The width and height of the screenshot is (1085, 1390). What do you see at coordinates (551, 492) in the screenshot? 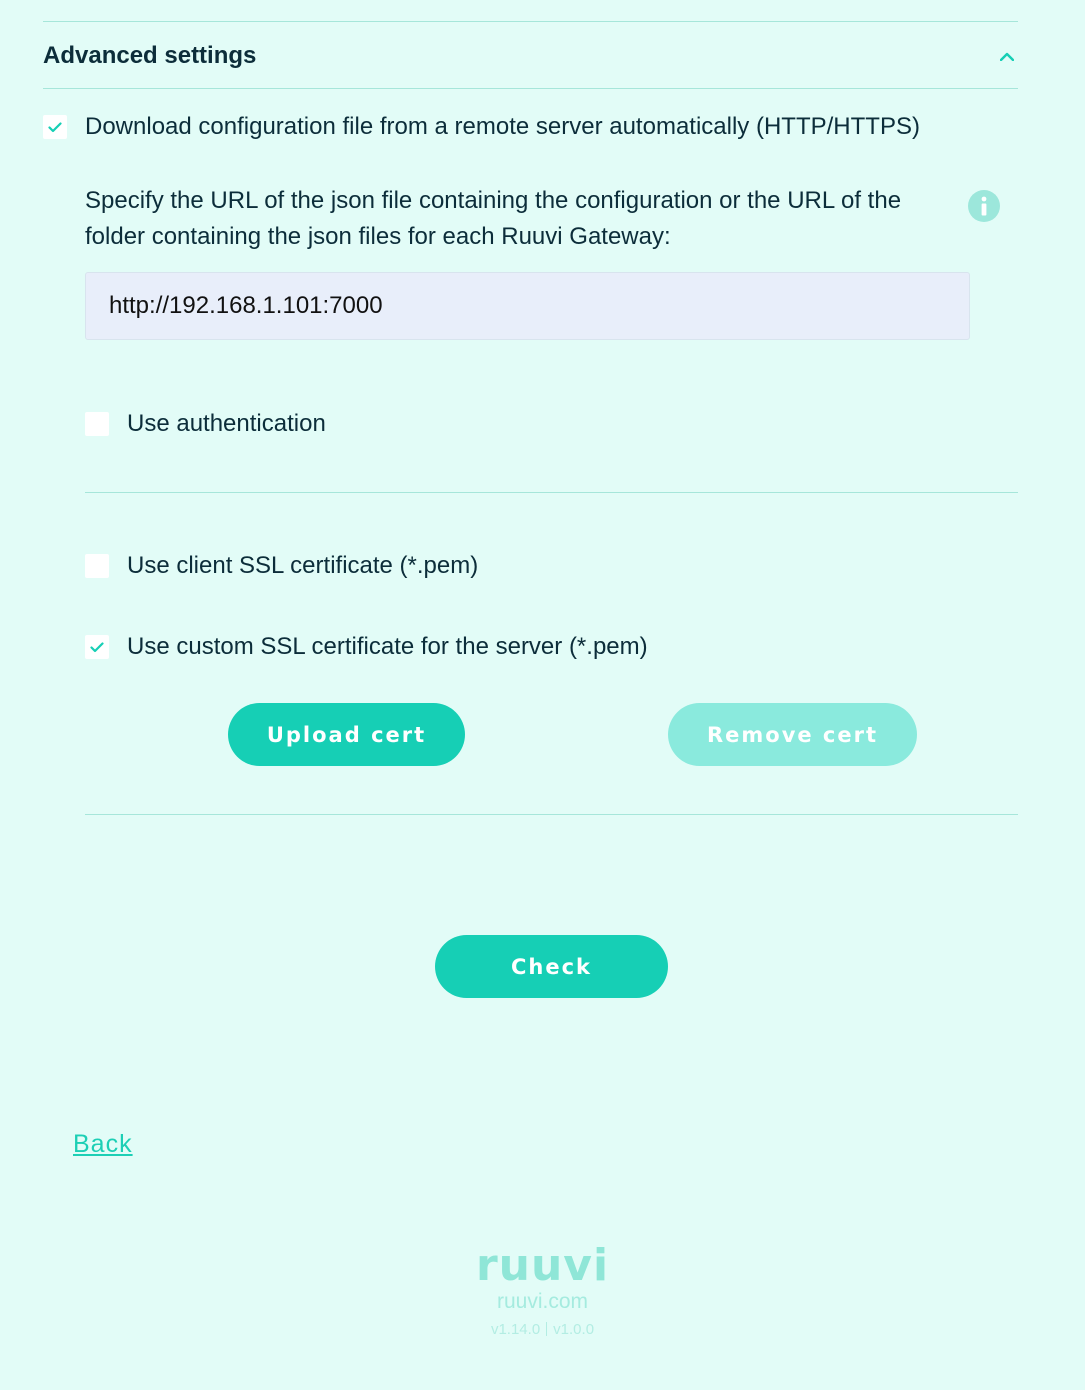
I see `divider-auth` at bounding box center [551, 492].